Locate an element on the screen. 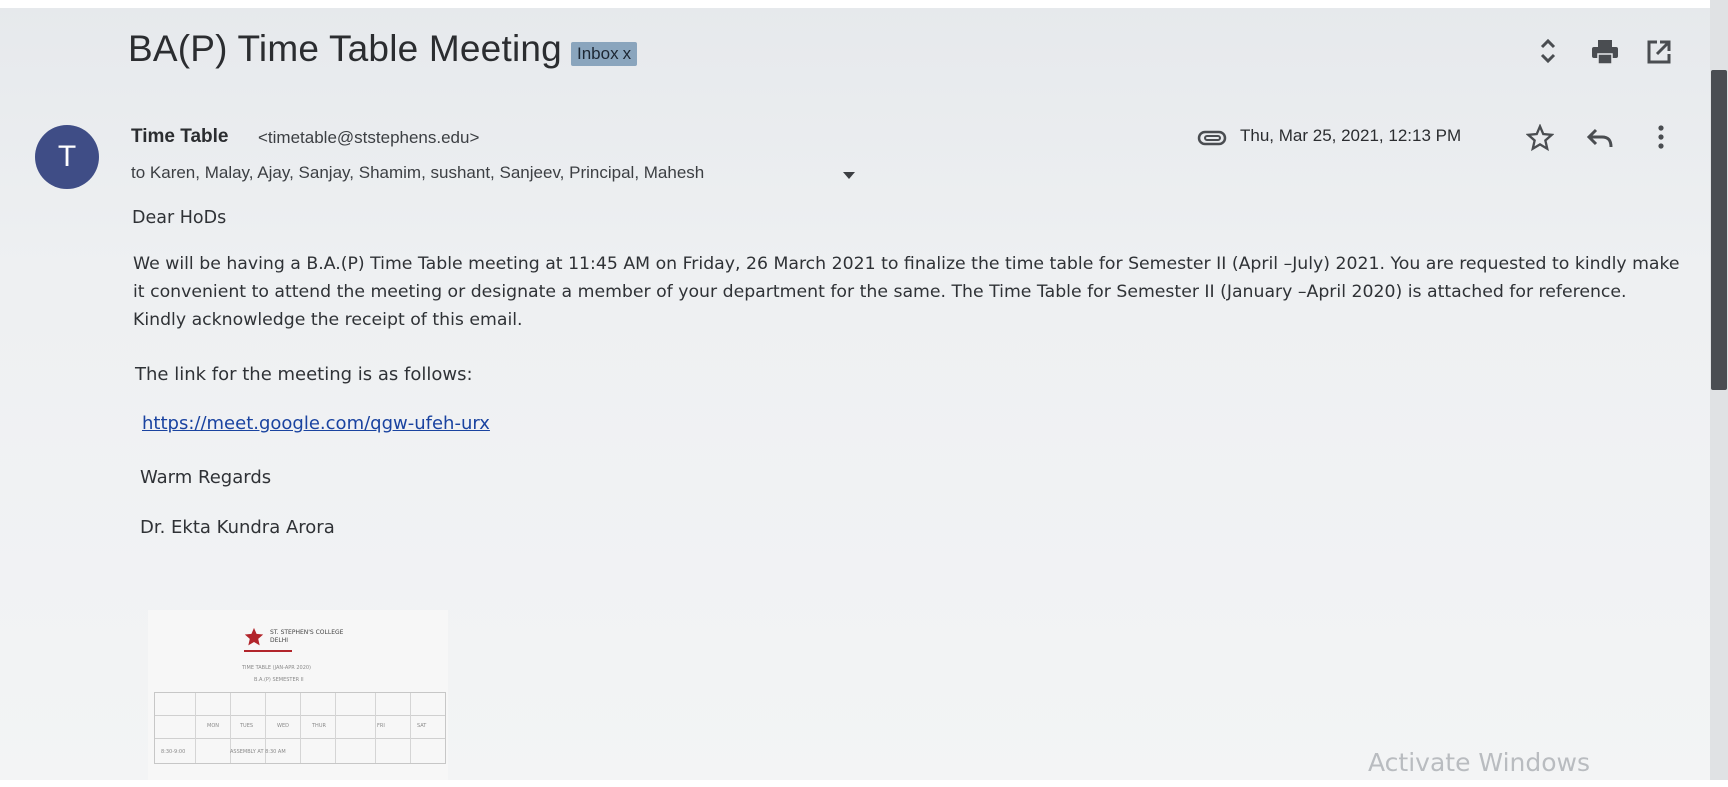 This screenshot has width=1728, height=787. day-header: THUR is located at coordinates (319, 726).